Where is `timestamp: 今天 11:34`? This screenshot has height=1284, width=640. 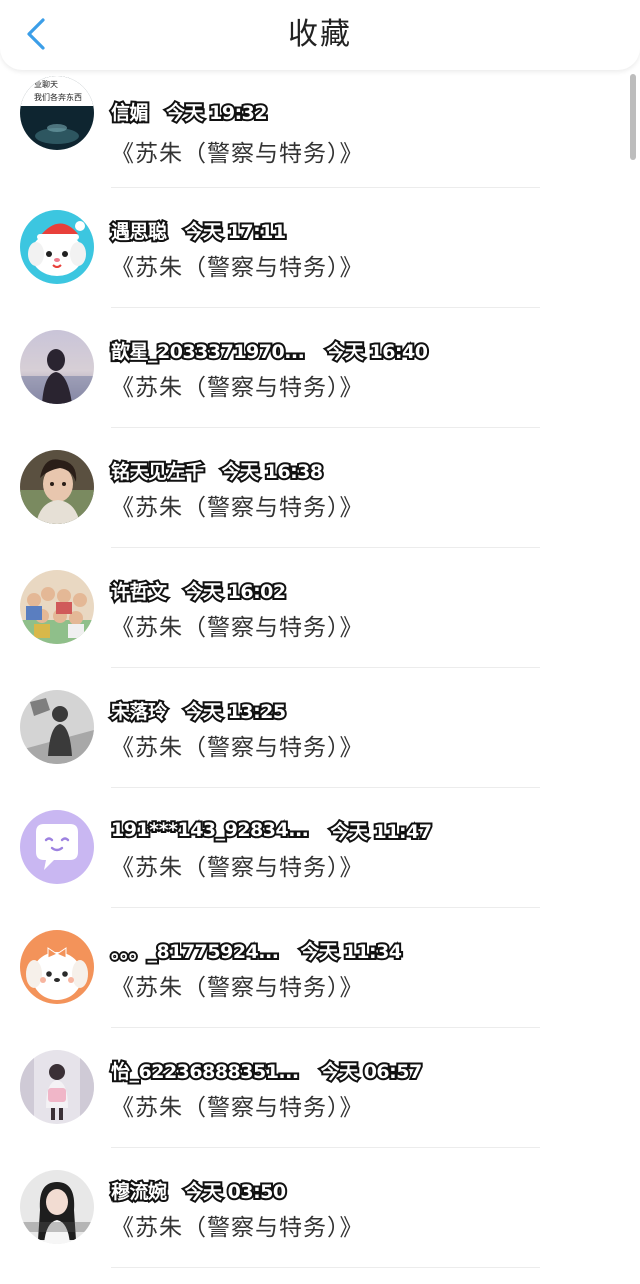 timestamp: 今天 11:34 is located at coordinates (351, 952).